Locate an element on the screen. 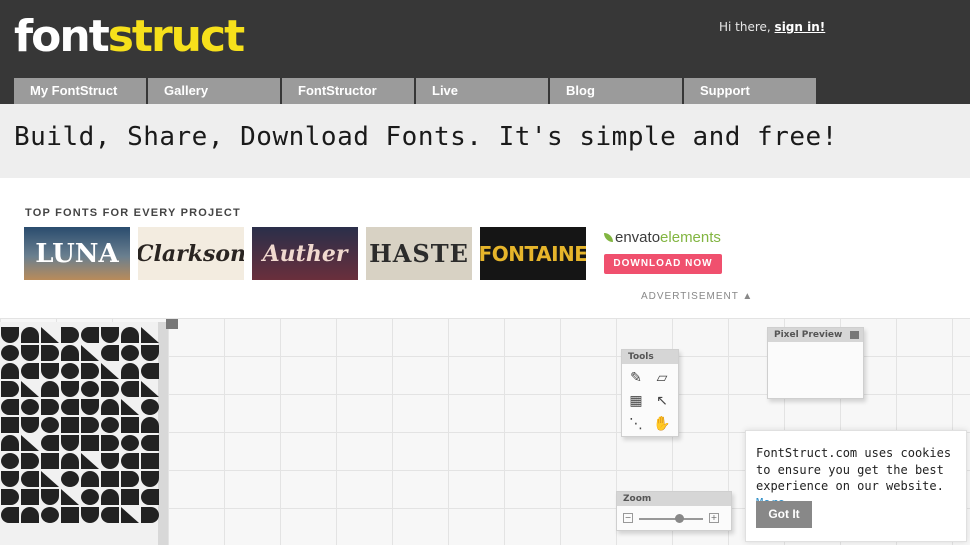 The width and height of the screenshot is (970, 545). palette-scroll-up-icon is located at coordinates (172, 324).